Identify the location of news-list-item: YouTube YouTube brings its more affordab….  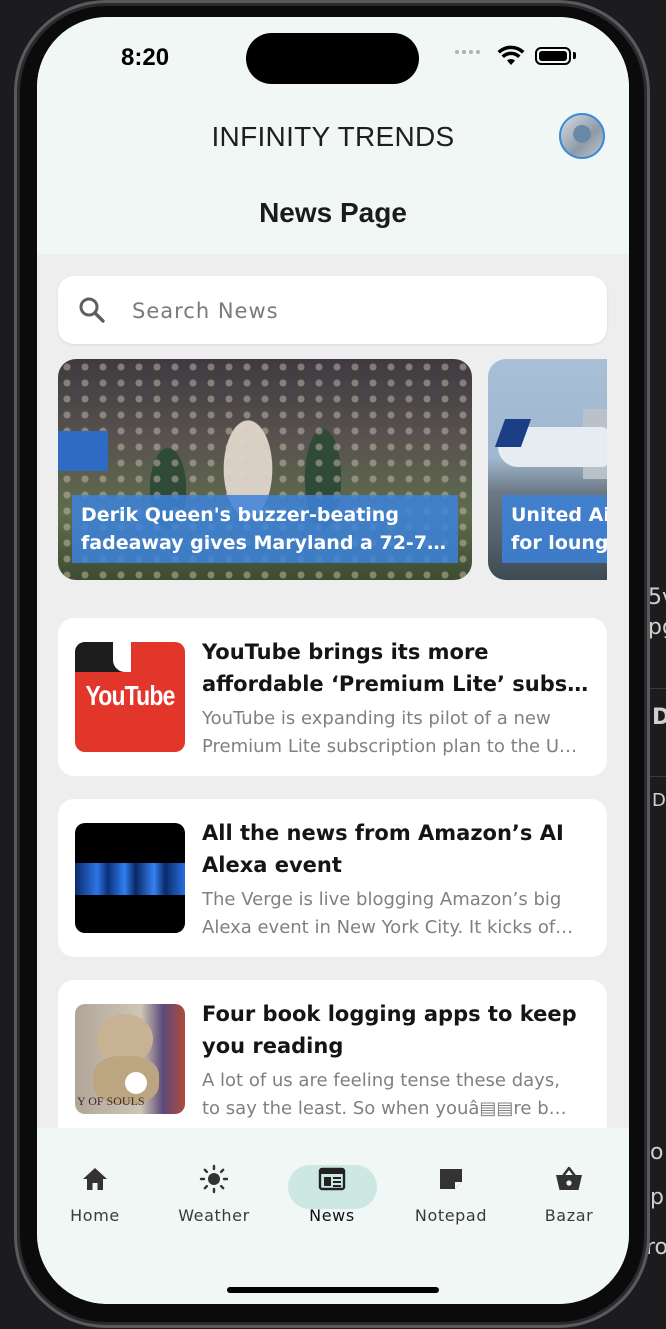
(332, 697).